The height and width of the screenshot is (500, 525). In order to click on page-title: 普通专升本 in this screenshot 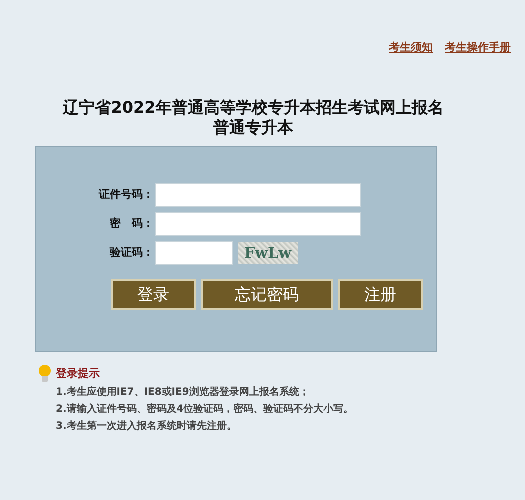, I will do `click(254, 128)`.